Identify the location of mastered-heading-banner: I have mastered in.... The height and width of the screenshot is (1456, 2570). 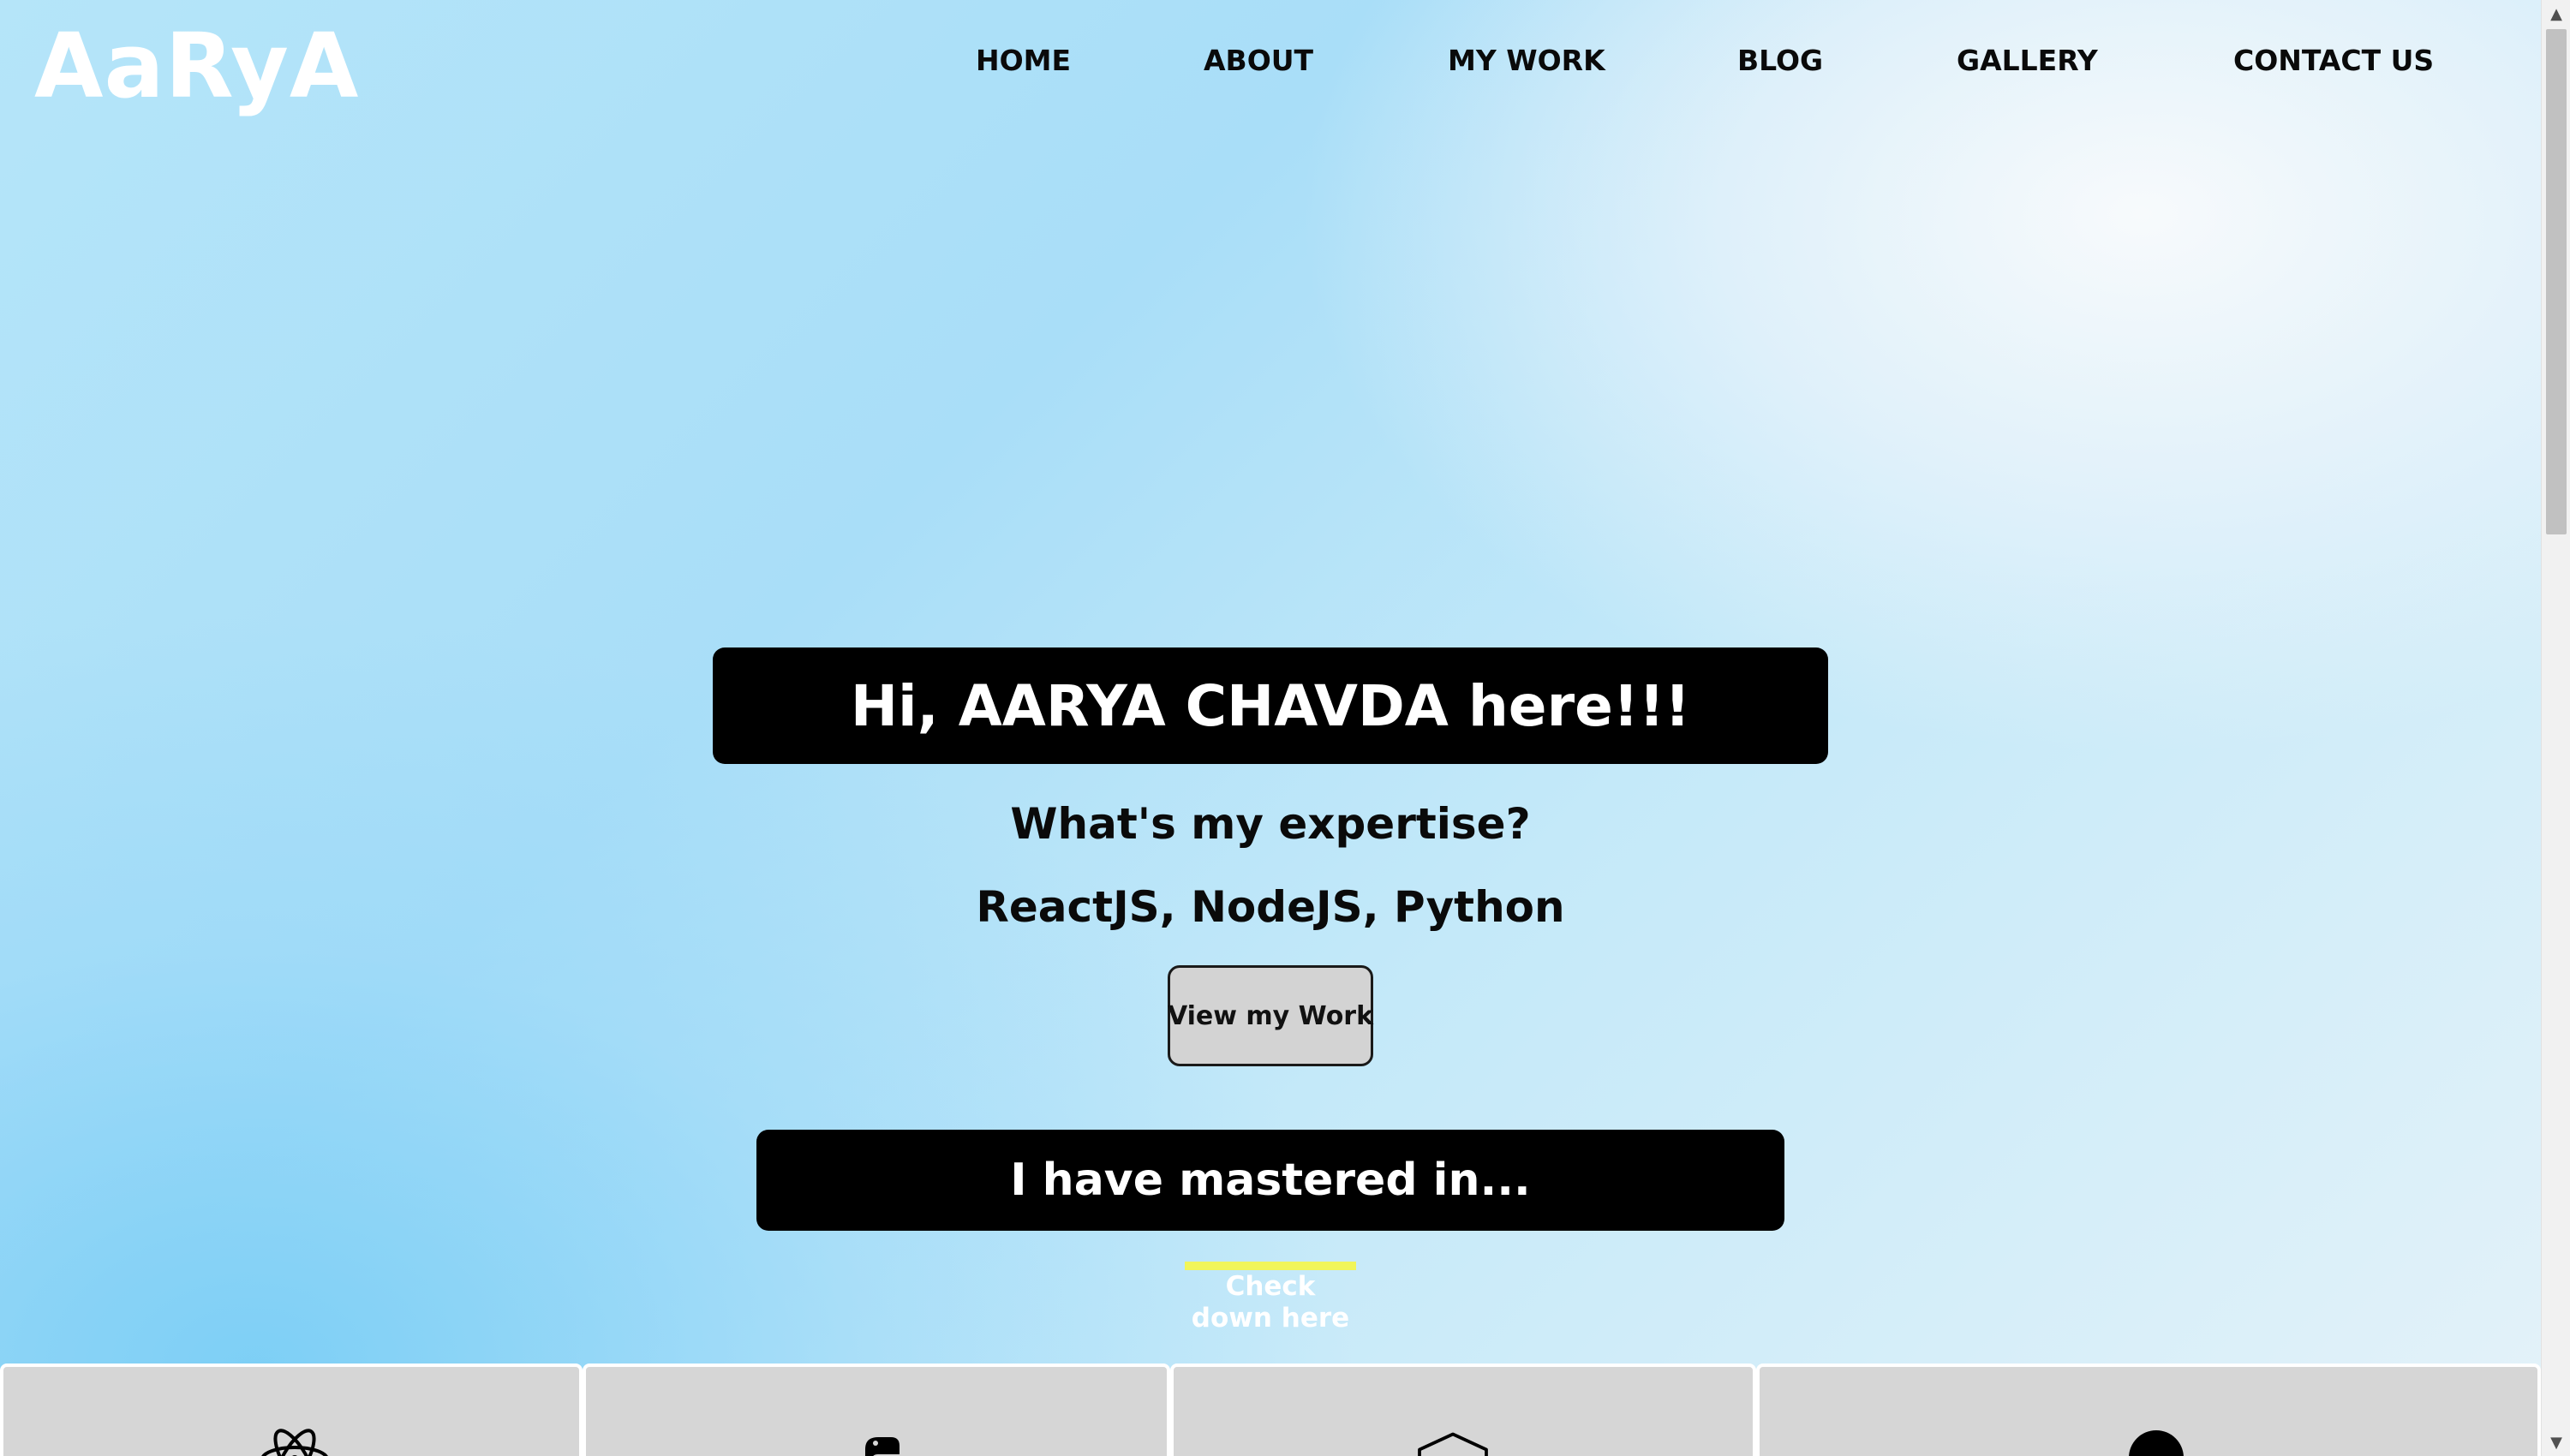
(1270, 1181).